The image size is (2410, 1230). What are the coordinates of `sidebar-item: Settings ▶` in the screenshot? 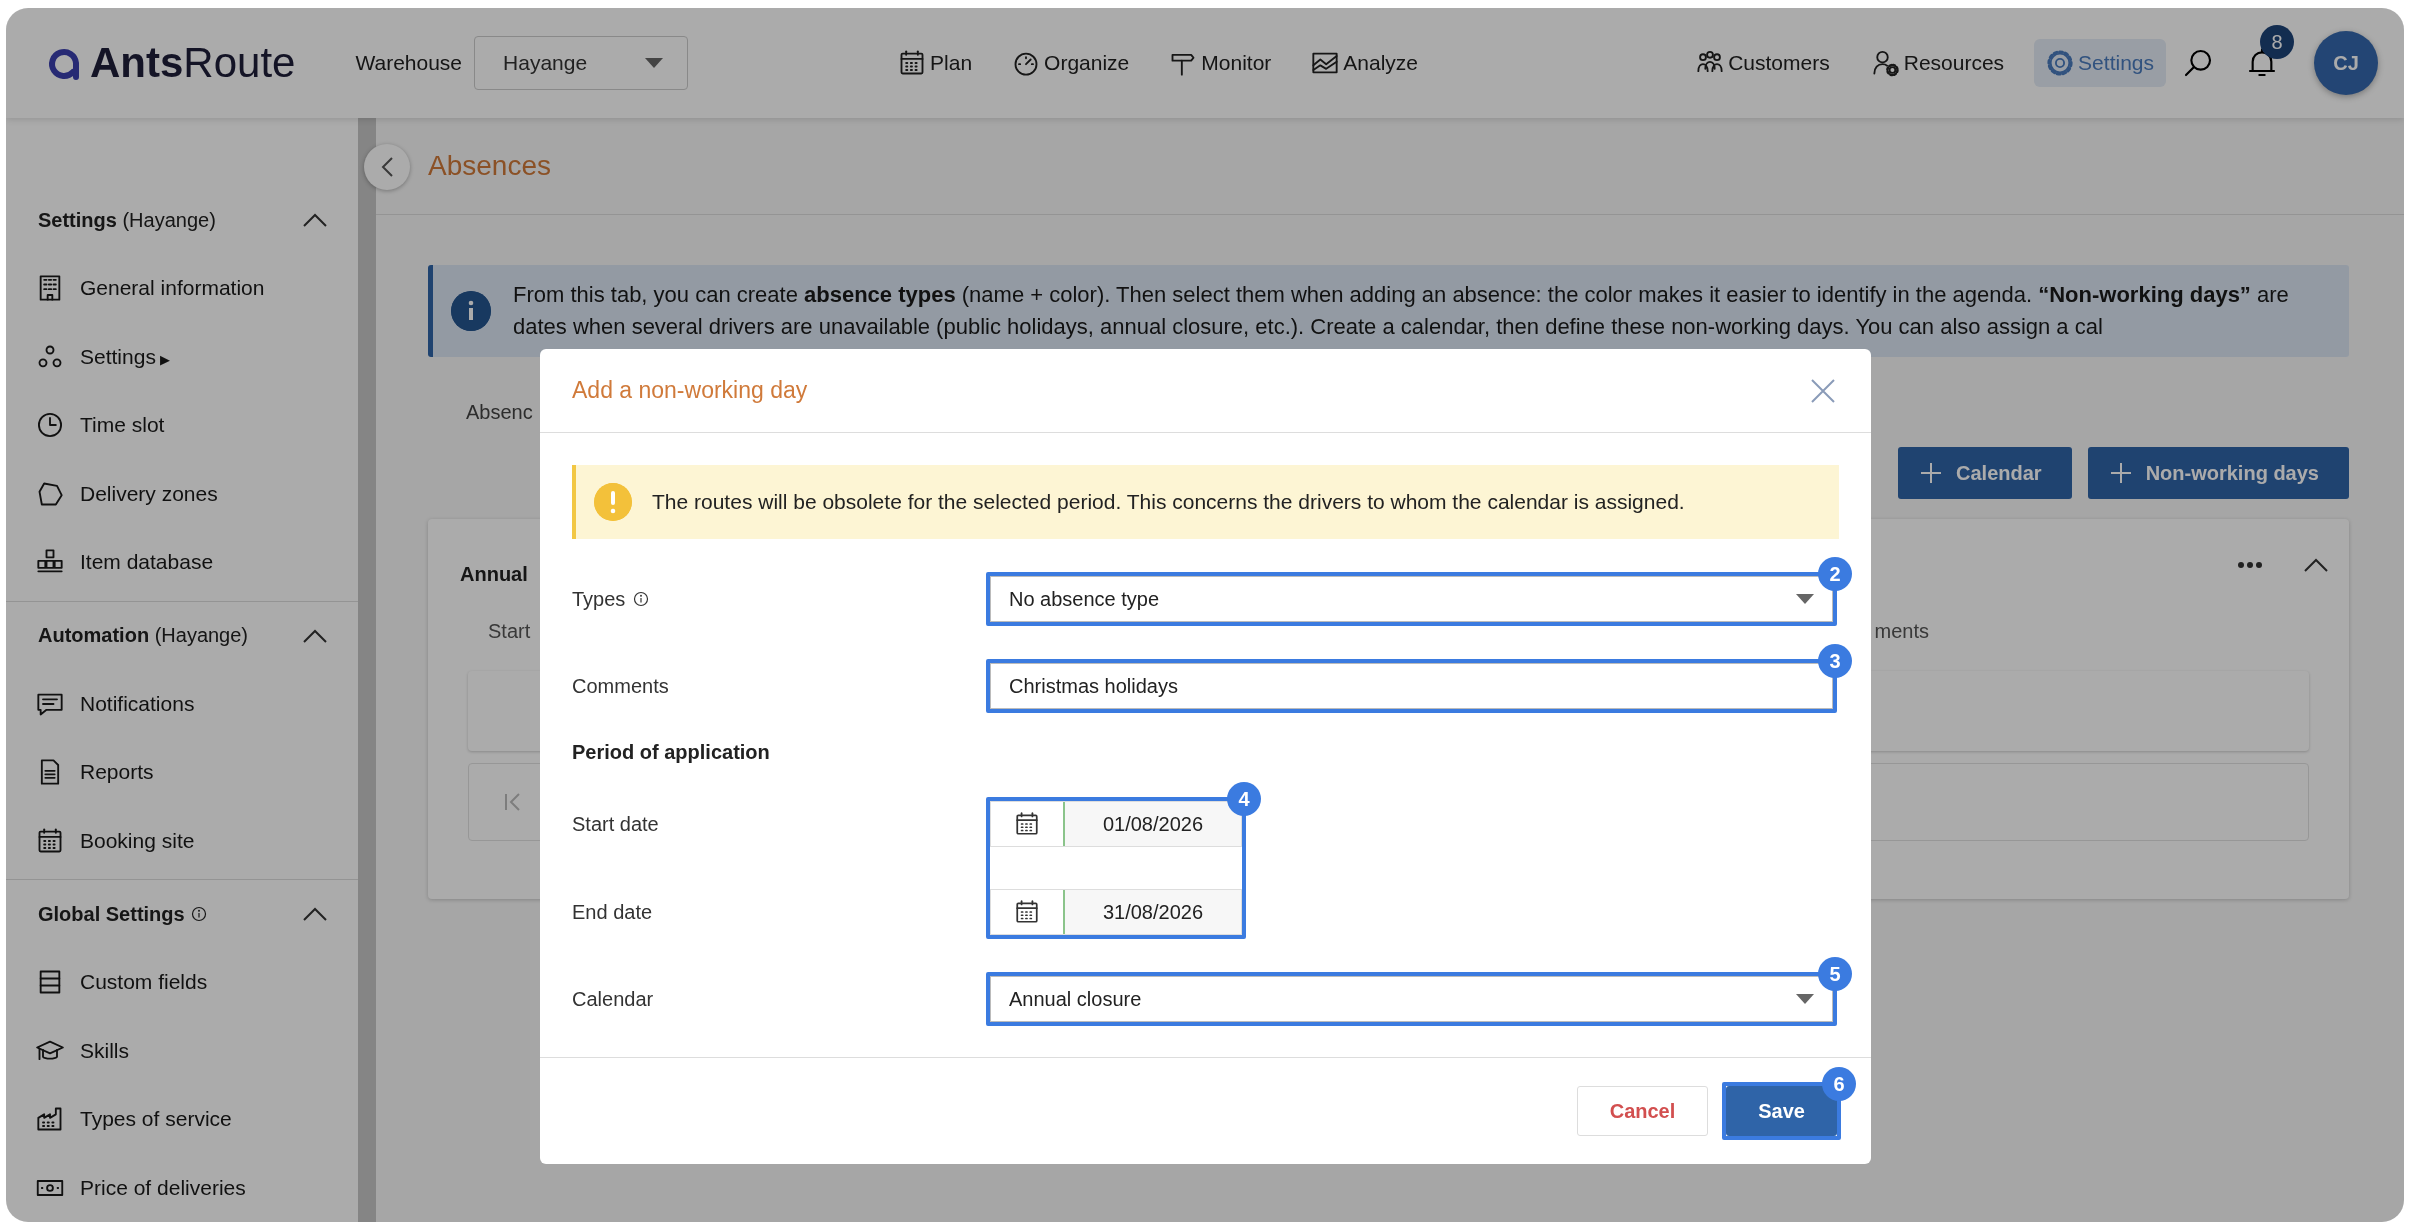 It's located at (182, 356).